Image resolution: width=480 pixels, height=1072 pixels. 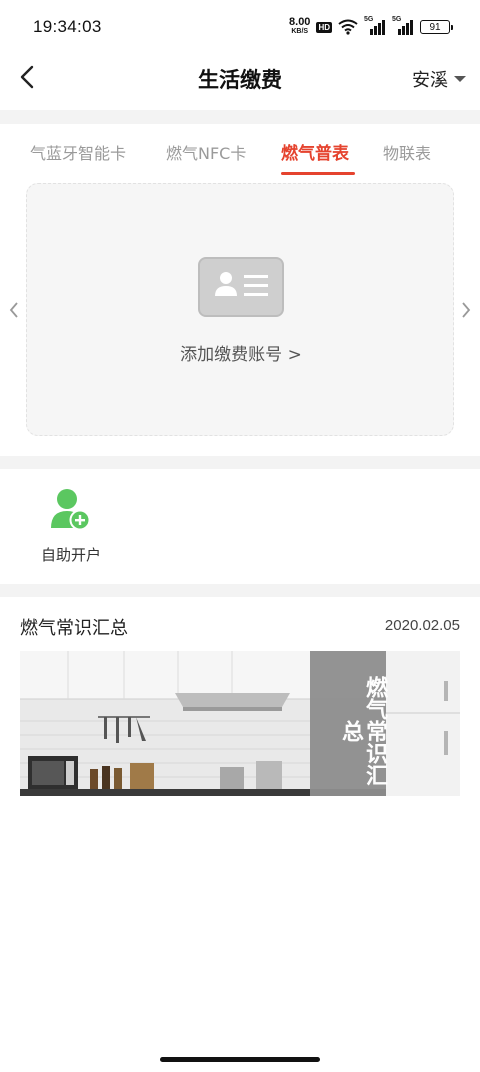 I want to click on self-service-account-button: 自助开户, so click(x=71, y=528).